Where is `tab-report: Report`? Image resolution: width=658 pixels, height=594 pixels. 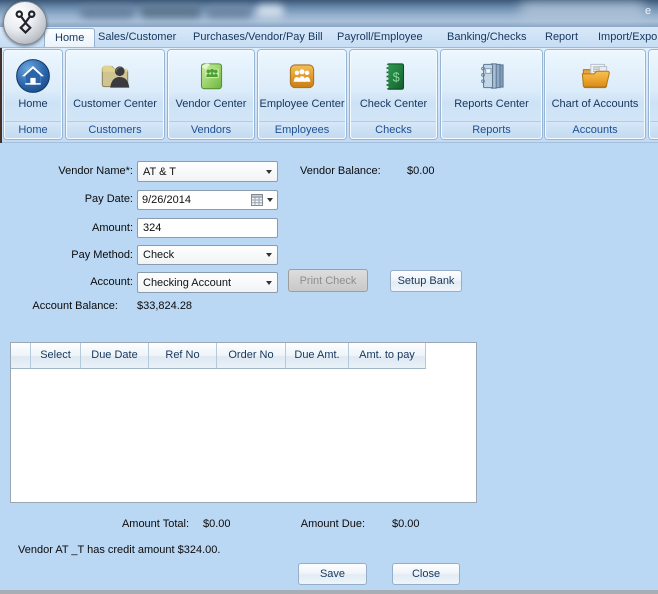 tab-report: Report is located at coordinates (561, 37).